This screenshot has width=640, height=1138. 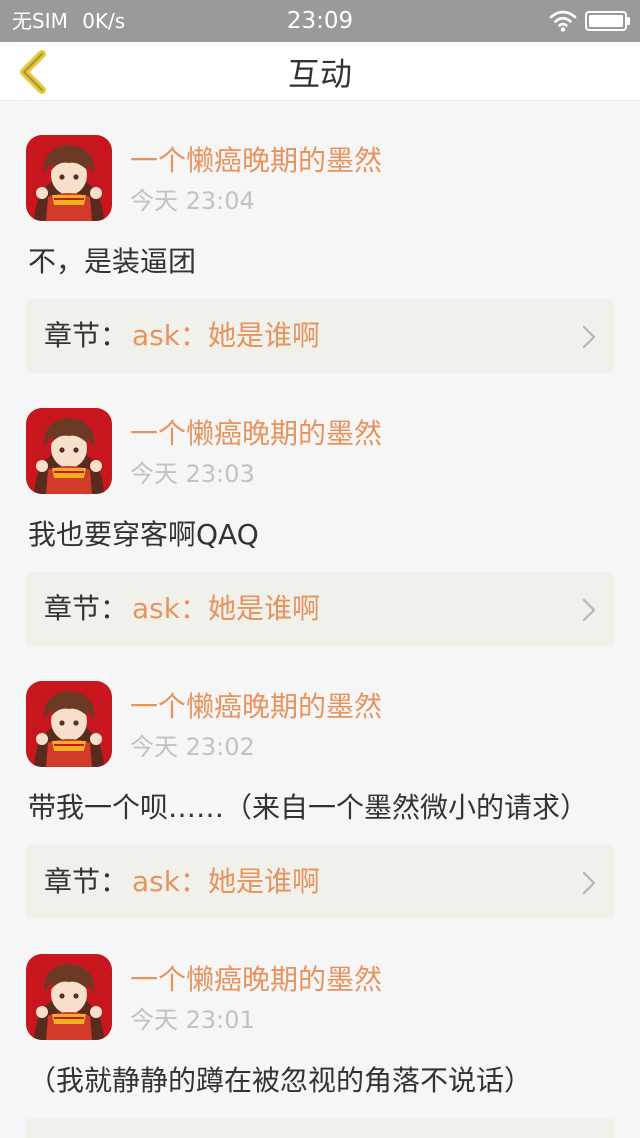 I want to click on comment-text: 不，是装逼团, so click(x=112, y=261).